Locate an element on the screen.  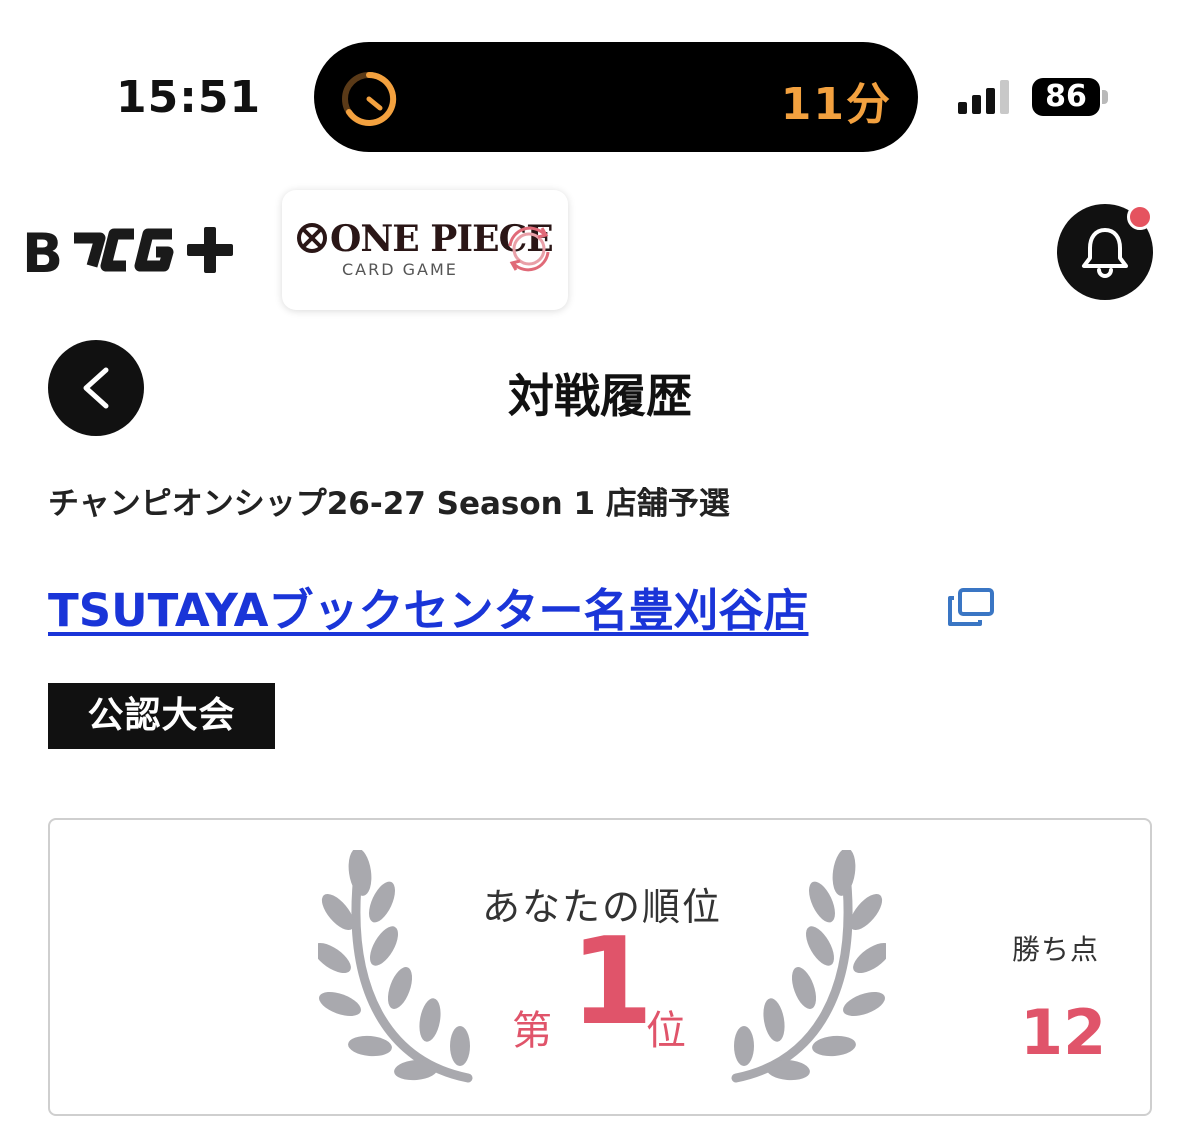
signal-icon is located at coordinates (983, 97).